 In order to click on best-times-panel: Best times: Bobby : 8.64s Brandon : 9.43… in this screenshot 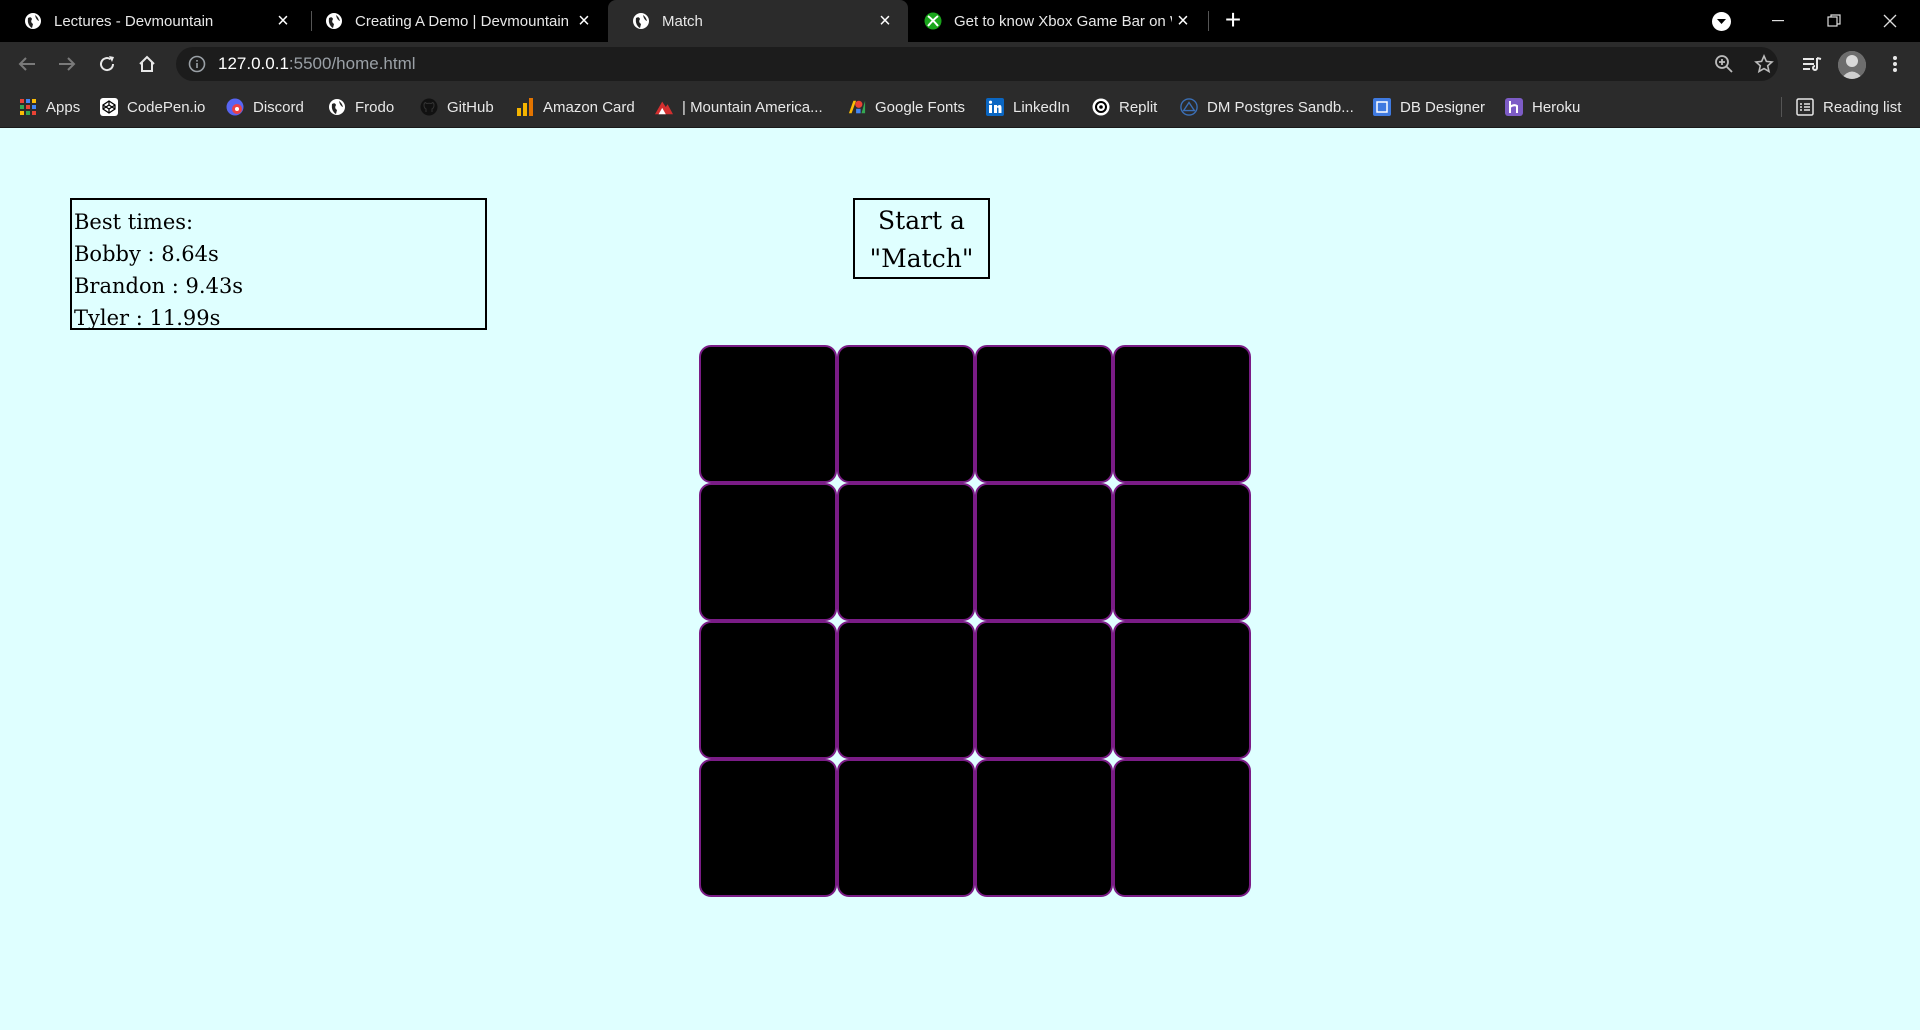, I will do `click(278, 264)`.